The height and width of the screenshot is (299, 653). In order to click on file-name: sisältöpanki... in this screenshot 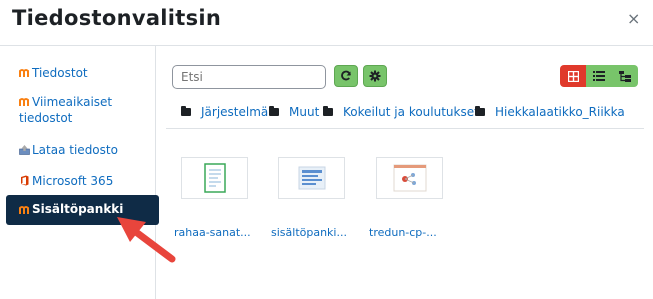, I will do `click(309, 232)`.